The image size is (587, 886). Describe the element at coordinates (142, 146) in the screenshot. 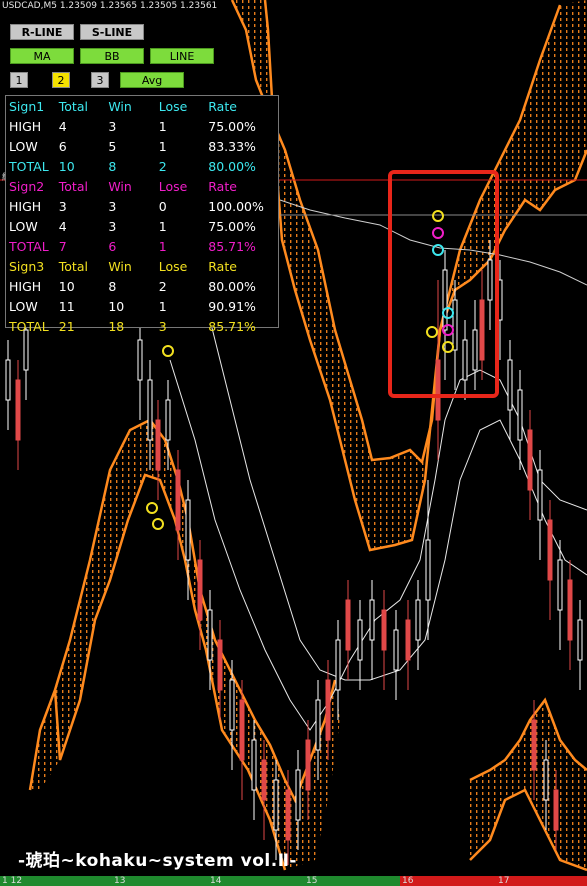

I see `sign1-low-row: LOW 6 5 1 83.33%` at that location.